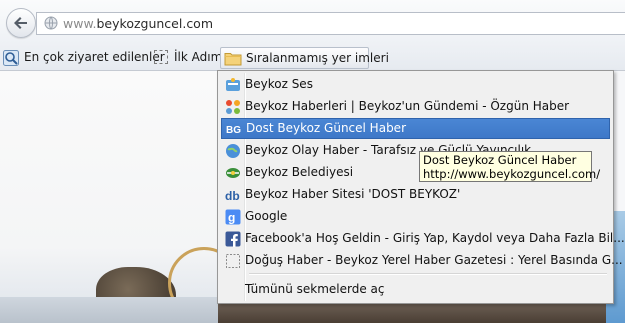  I want to click on bg-favicon: BG, so click(233, 130).